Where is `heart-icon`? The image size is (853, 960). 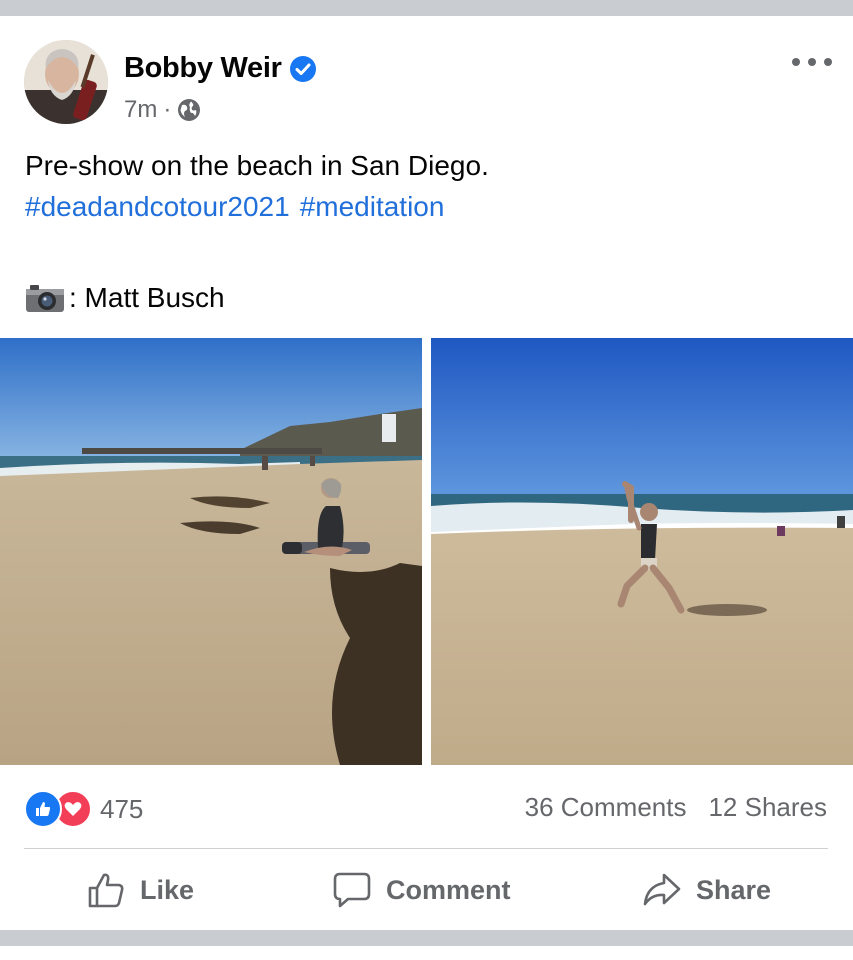 heart-icon is located at coordinates (73, 809).